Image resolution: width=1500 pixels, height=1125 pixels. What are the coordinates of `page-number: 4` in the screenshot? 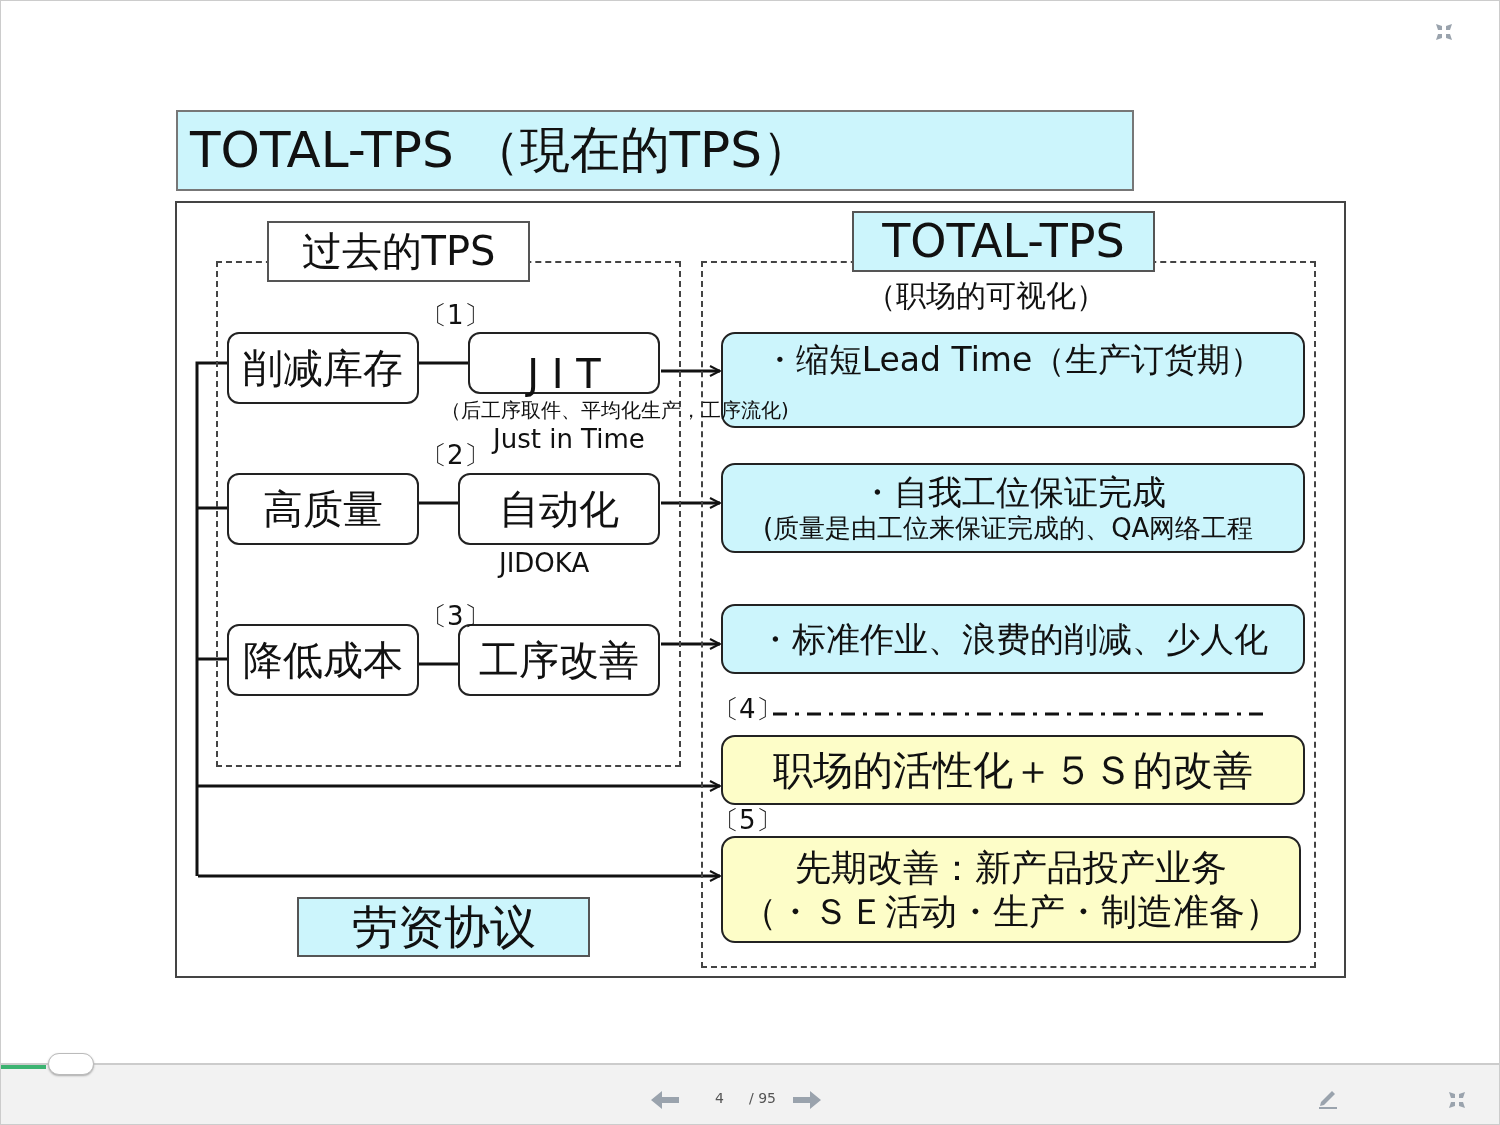 It's located at (719, 1098).